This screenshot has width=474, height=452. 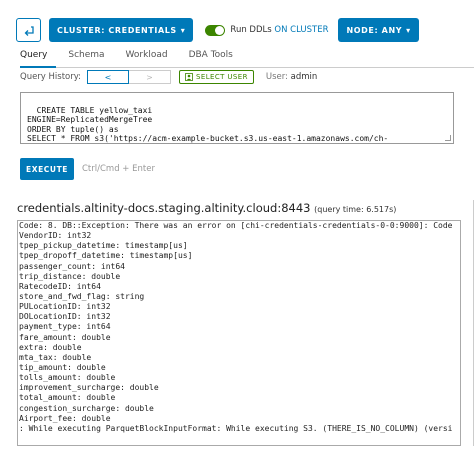 I want to click on history-next-button: >, so click(x=150, y=77).